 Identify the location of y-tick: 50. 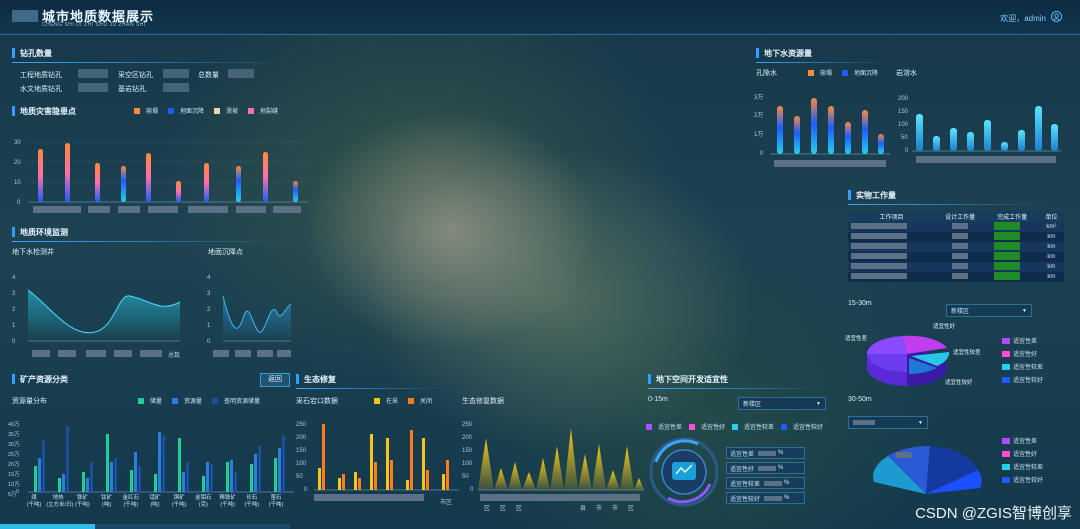
(465, 477).